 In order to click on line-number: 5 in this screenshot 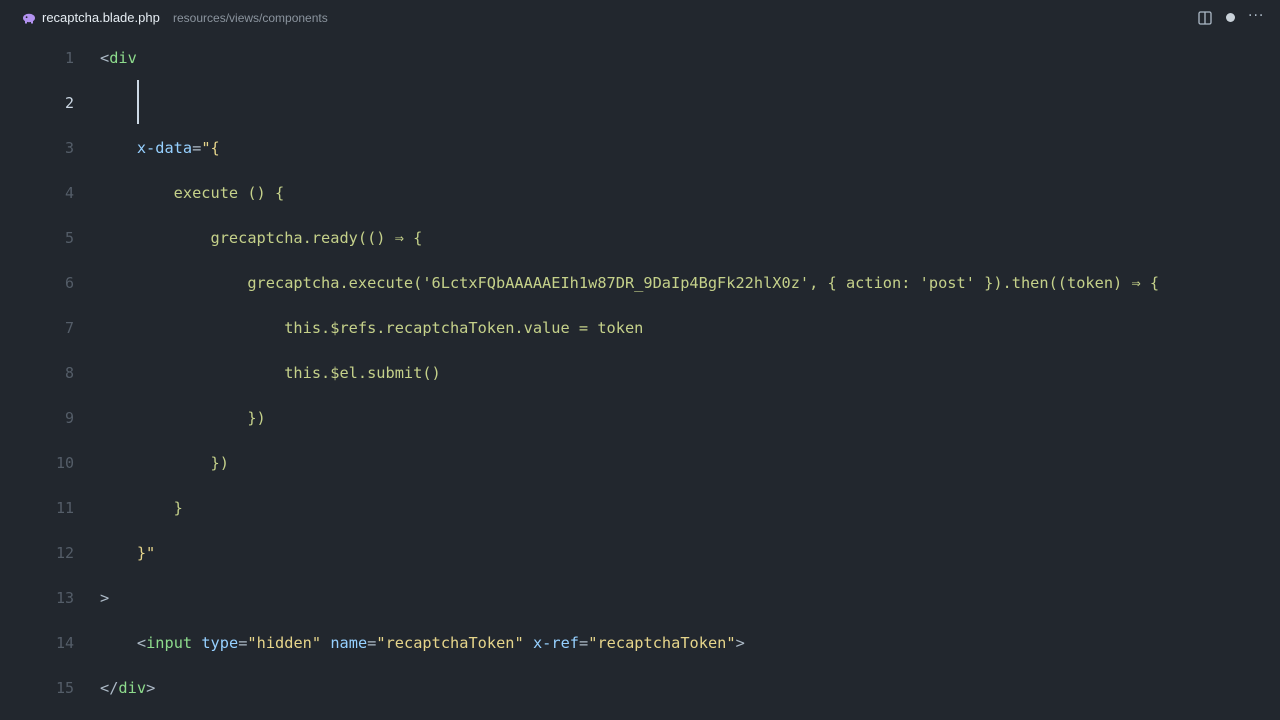, I will do `click(69, 238)`.